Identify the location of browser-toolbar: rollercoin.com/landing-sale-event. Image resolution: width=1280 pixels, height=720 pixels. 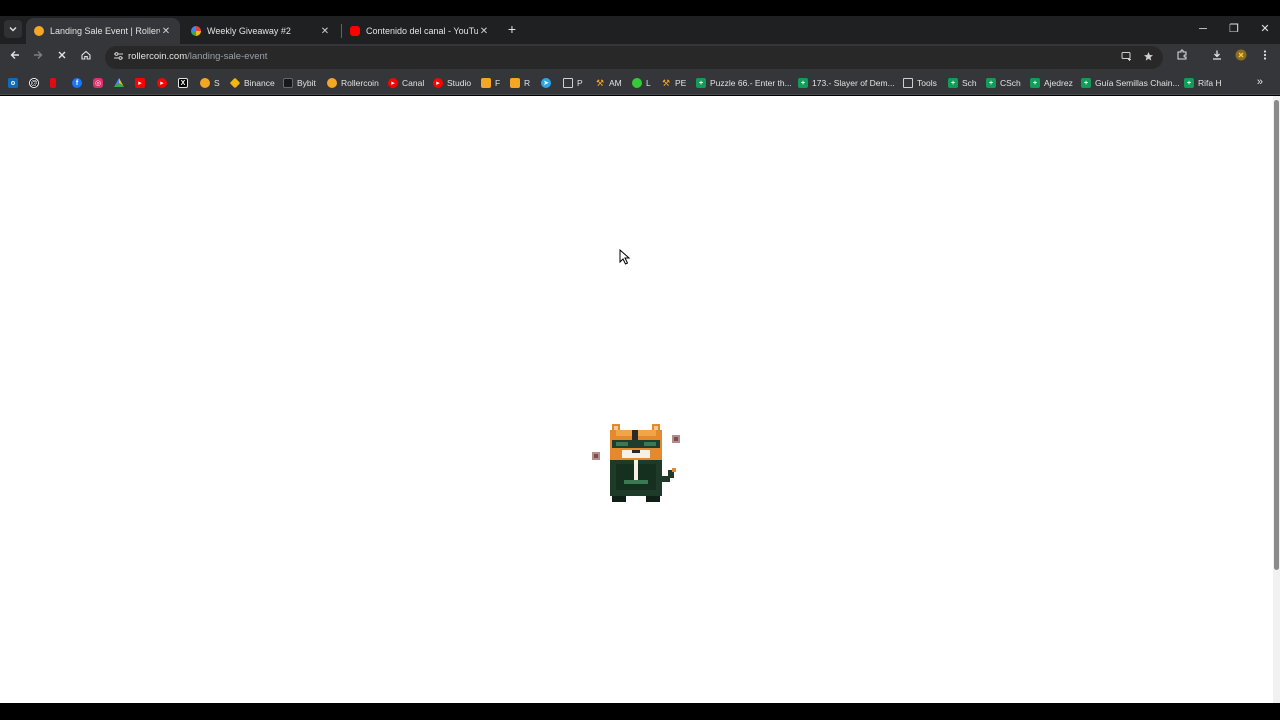
(640, 57).